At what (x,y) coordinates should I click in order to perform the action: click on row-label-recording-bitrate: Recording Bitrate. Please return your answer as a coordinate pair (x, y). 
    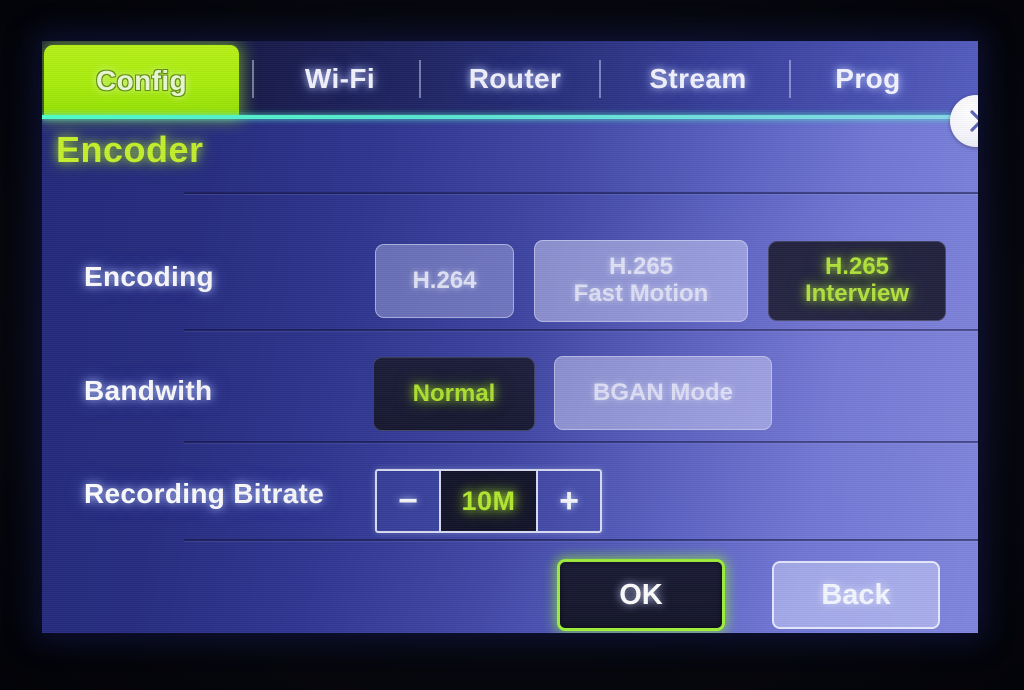
    Looking at the image, I should click on (204, 493).